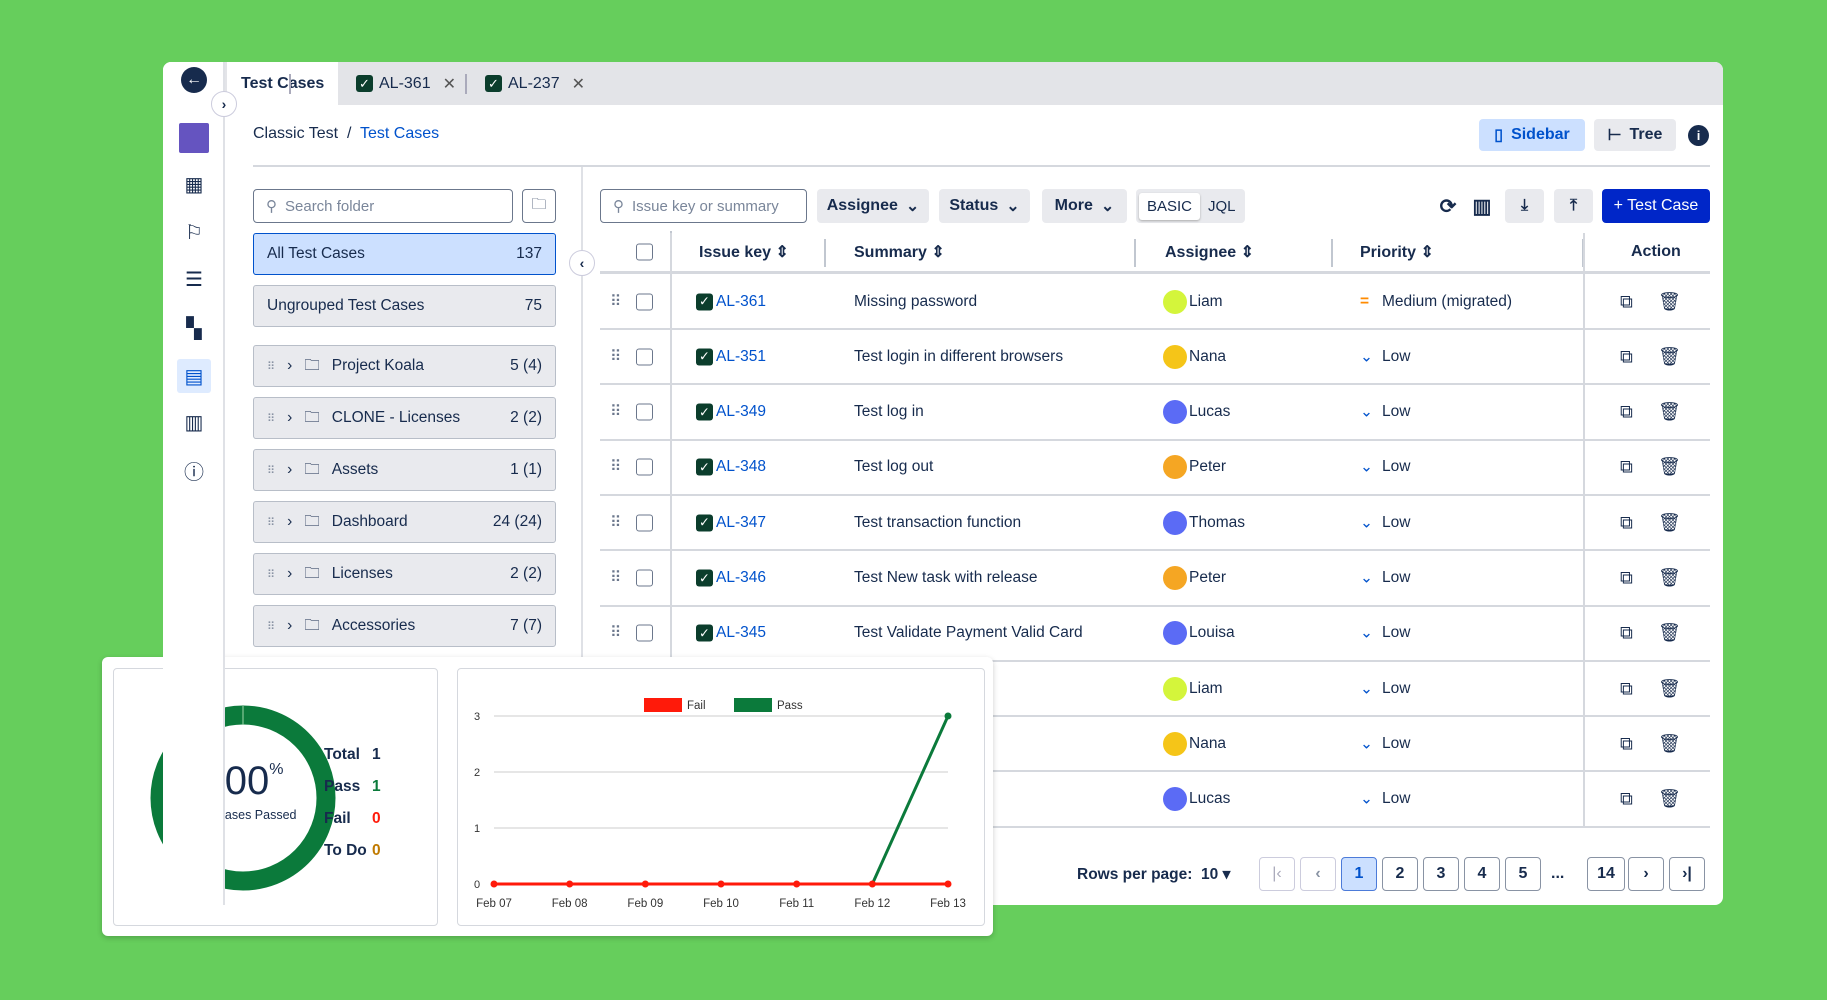 The image size is (1827, 1000). What do you see at coordinates (1441, 874) in the screenshot?
I see `page-button-3: 3` at bounding box center [1441, 874].